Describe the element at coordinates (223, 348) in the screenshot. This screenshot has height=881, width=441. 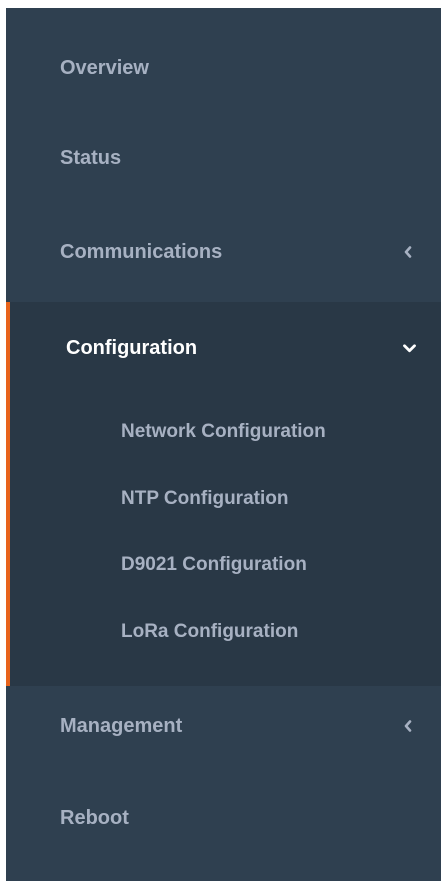
I see `sidebar-item-configuration: Configuration` at that location.